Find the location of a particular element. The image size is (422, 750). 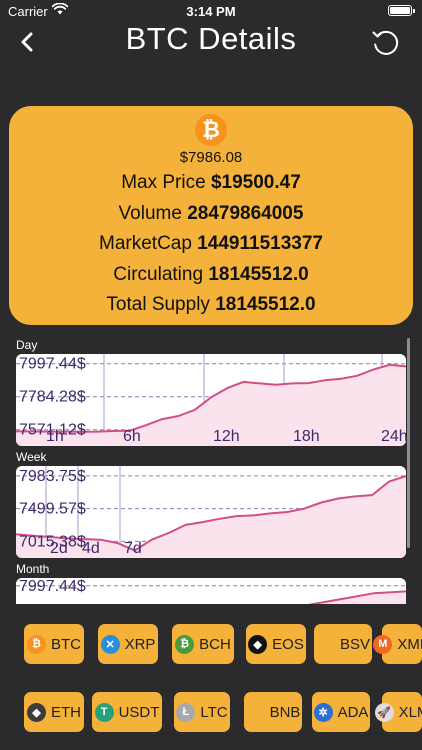

battery-icon is located at coordinates (401, 10).